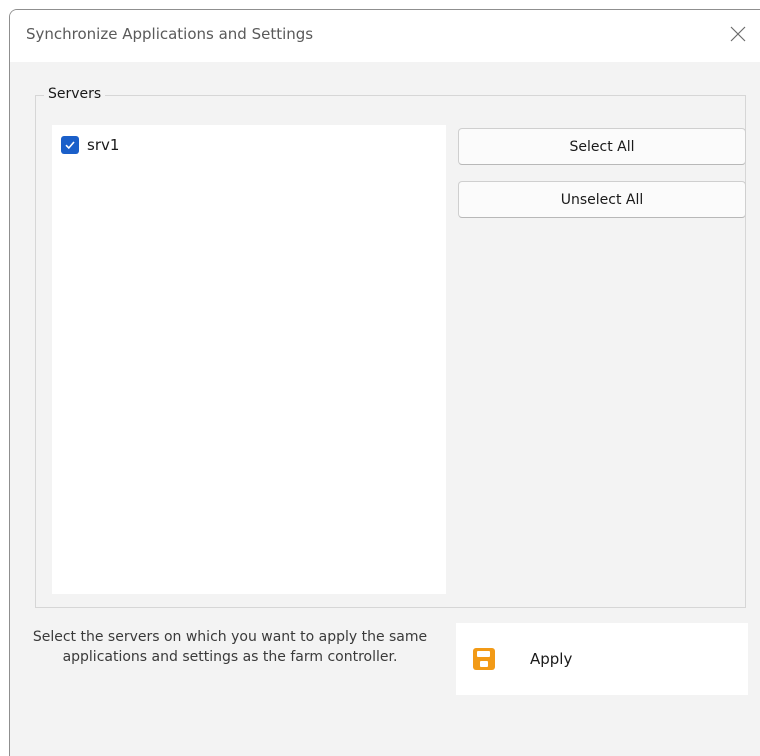  What do you see at coordinates (551, 659) in the screenshot?
I see `apply-label: Apply` at bounding box center [551, 659].